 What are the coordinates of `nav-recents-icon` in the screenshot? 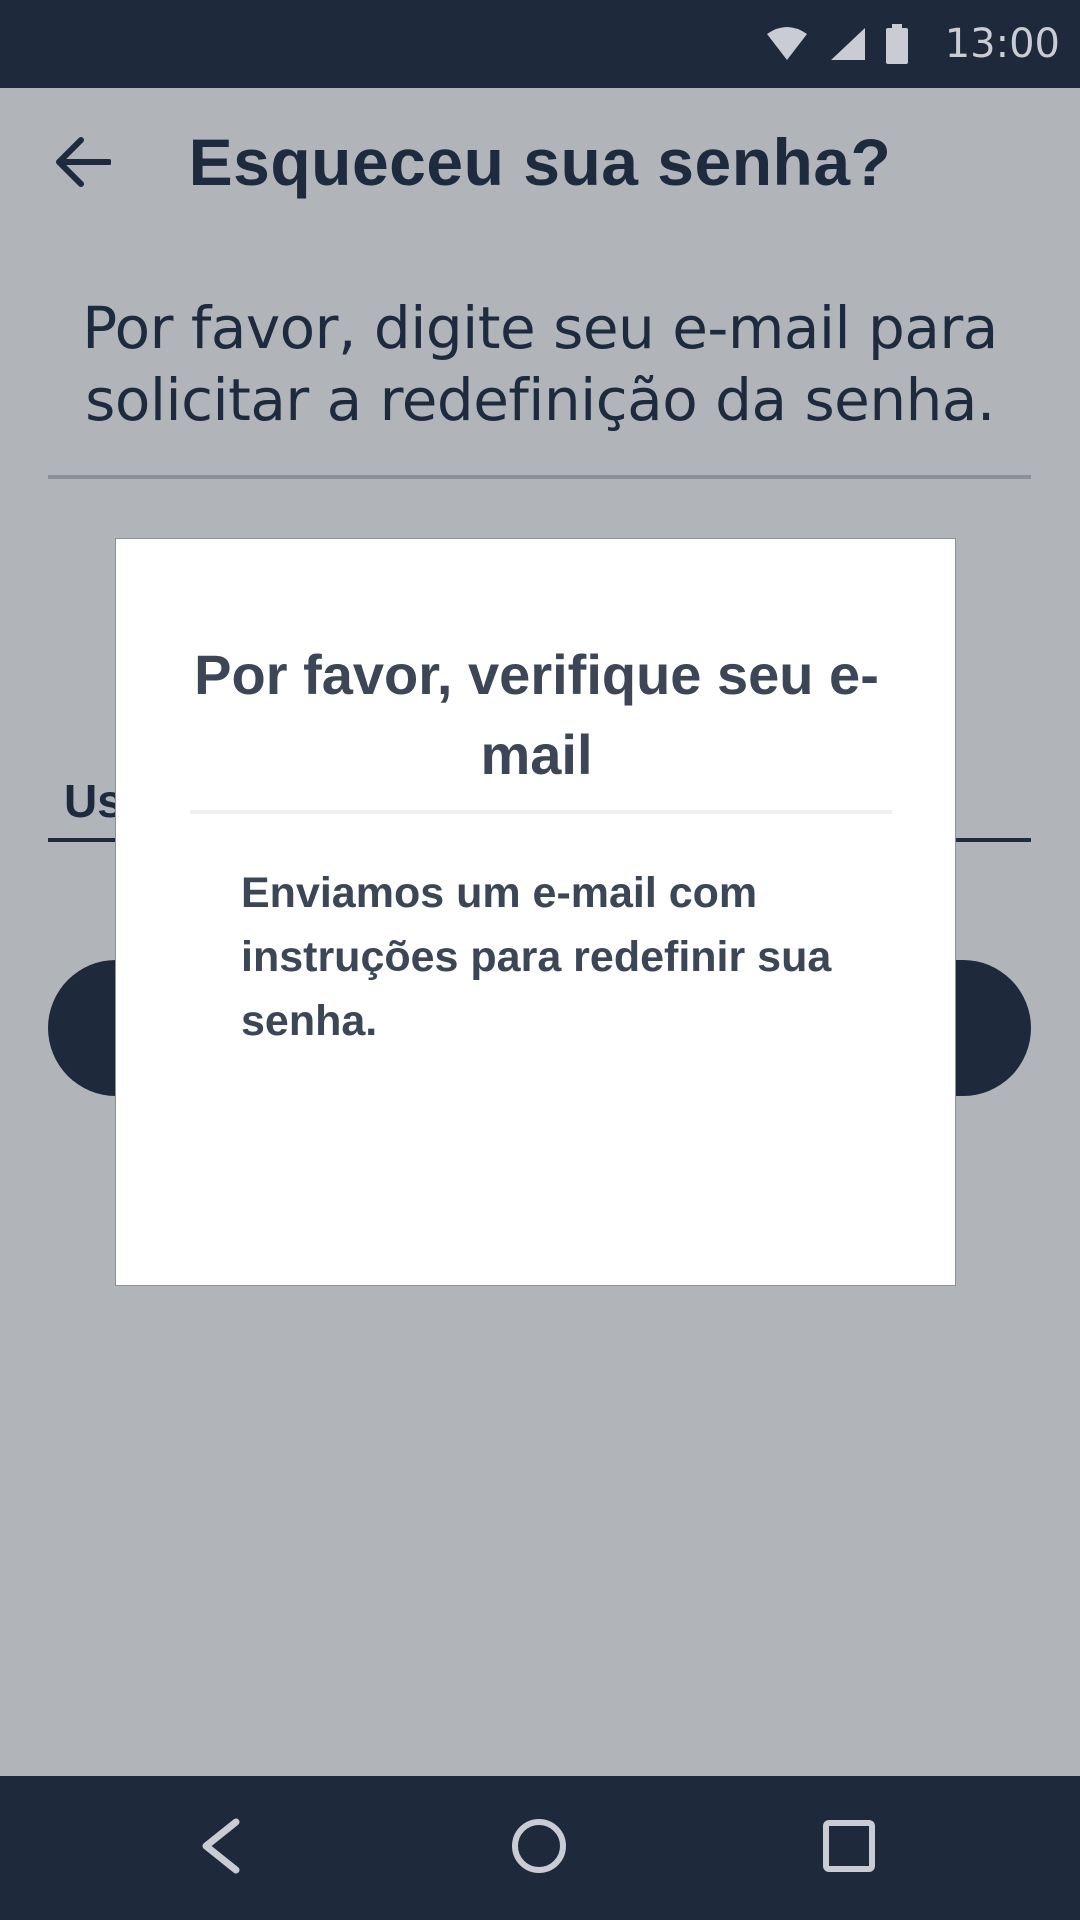 It's located at (849, 1848).